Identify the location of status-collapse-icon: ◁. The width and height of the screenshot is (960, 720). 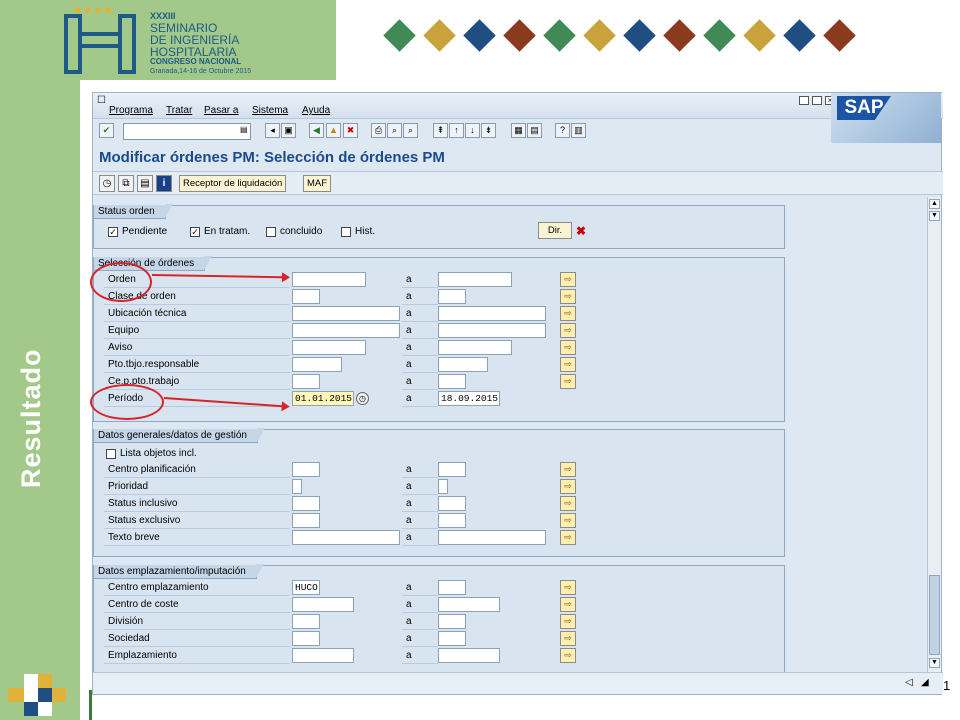
(909, 682).